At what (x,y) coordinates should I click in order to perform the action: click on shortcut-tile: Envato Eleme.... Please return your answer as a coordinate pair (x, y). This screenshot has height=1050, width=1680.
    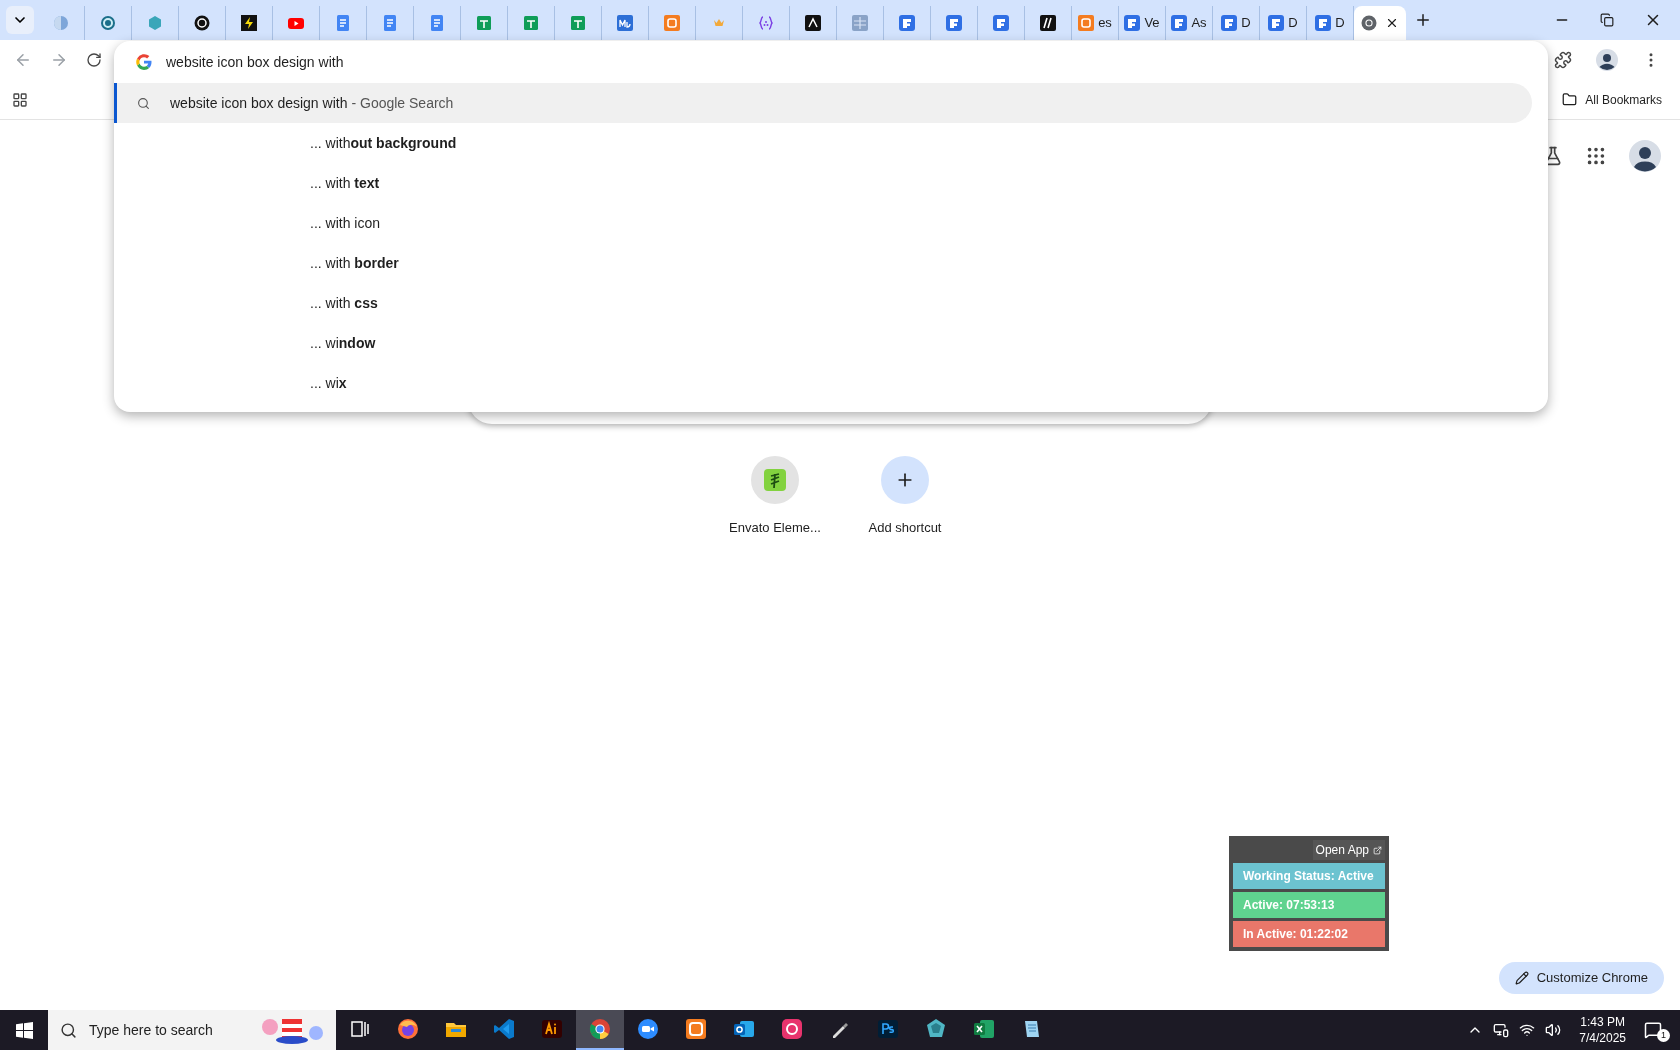
    Looking at the image, I should click on (775, 497).